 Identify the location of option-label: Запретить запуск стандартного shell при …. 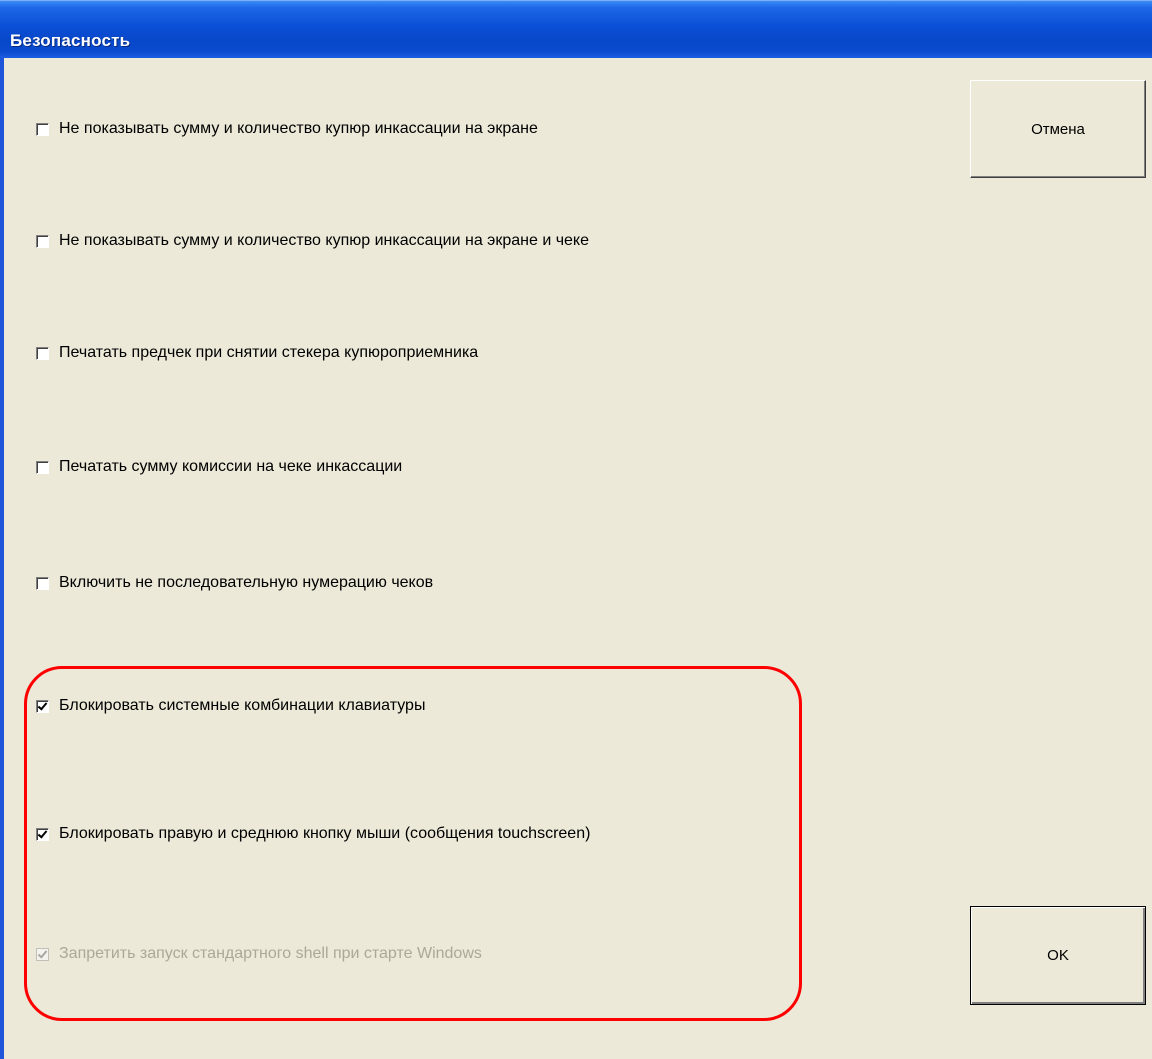
(270, 953).